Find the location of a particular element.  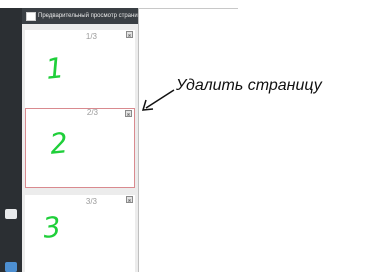

delete-page-callout: Удалить страницу is located at coordinates (249, 85).